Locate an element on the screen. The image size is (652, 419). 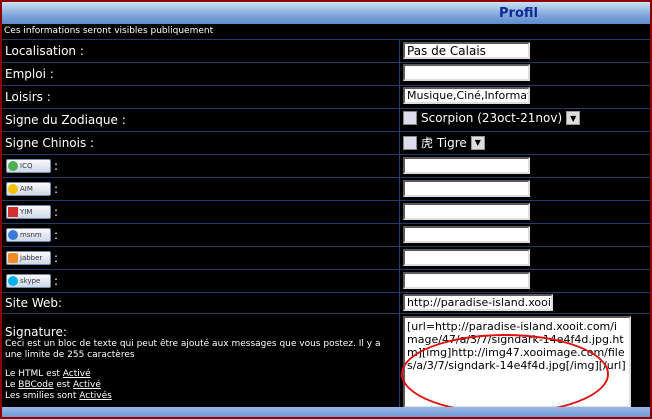
zodiaque-label: Signe du Zodiaque : is located at coordinates (65, 120).